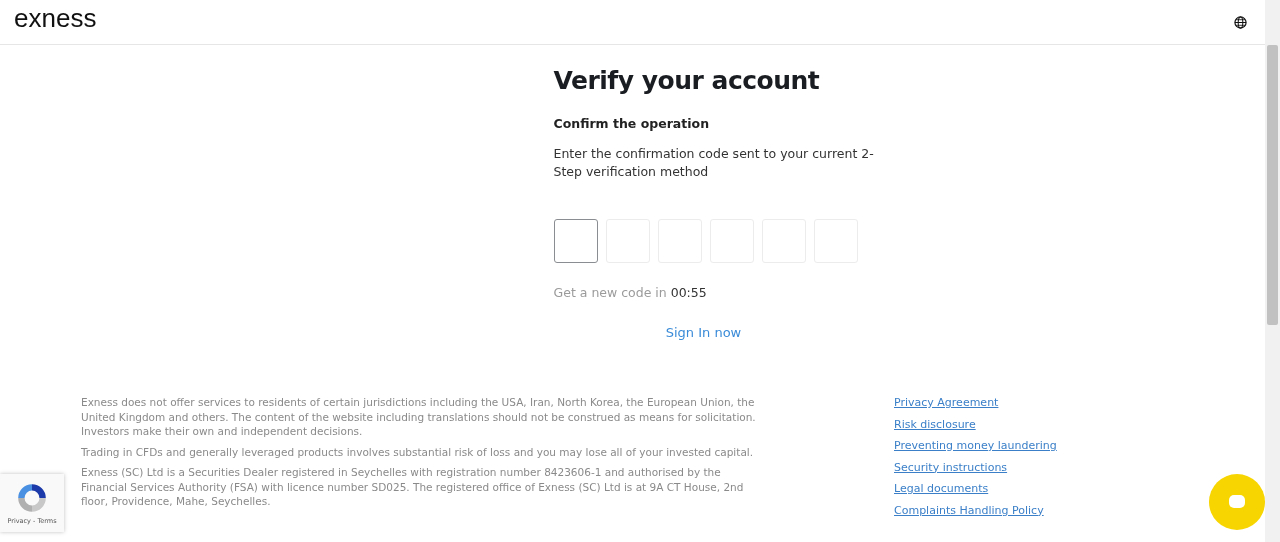 The height and width of the screenshot is (542, 1280). I want to click on footer-link: Complaints Handling Policy, so click(969, 510).